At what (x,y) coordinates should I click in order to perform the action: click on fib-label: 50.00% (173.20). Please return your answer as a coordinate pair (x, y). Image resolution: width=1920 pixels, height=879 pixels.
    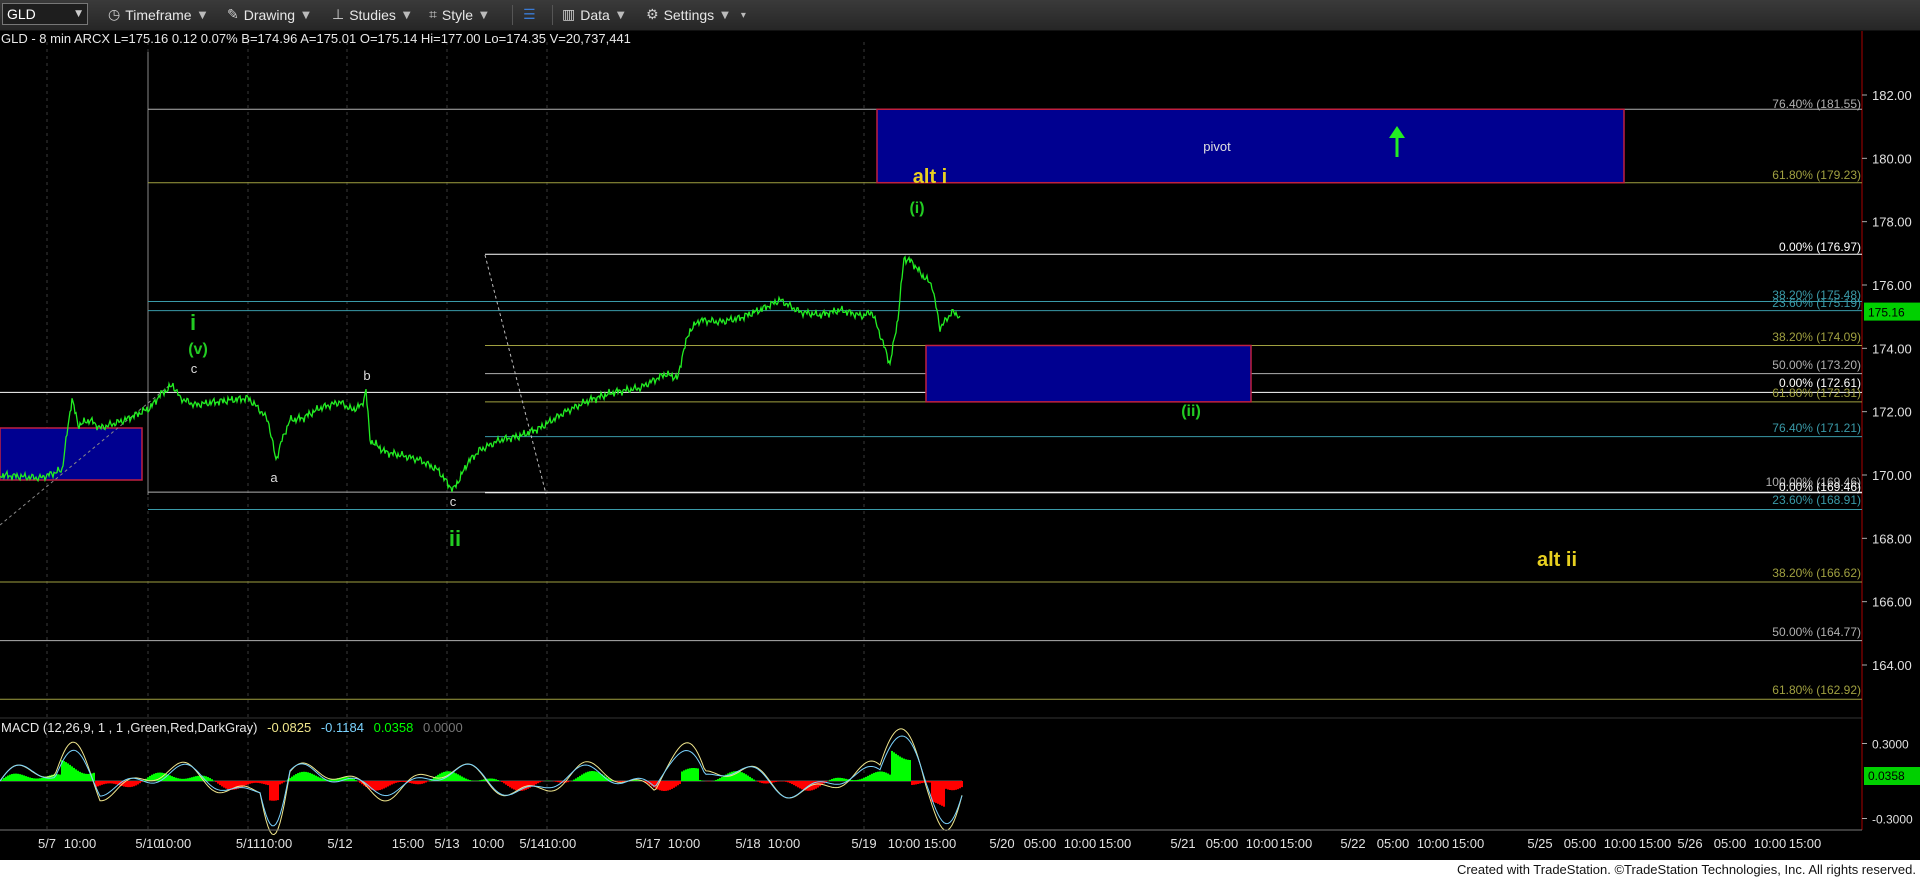
    Looking at the image, I should click on (1816, 365).